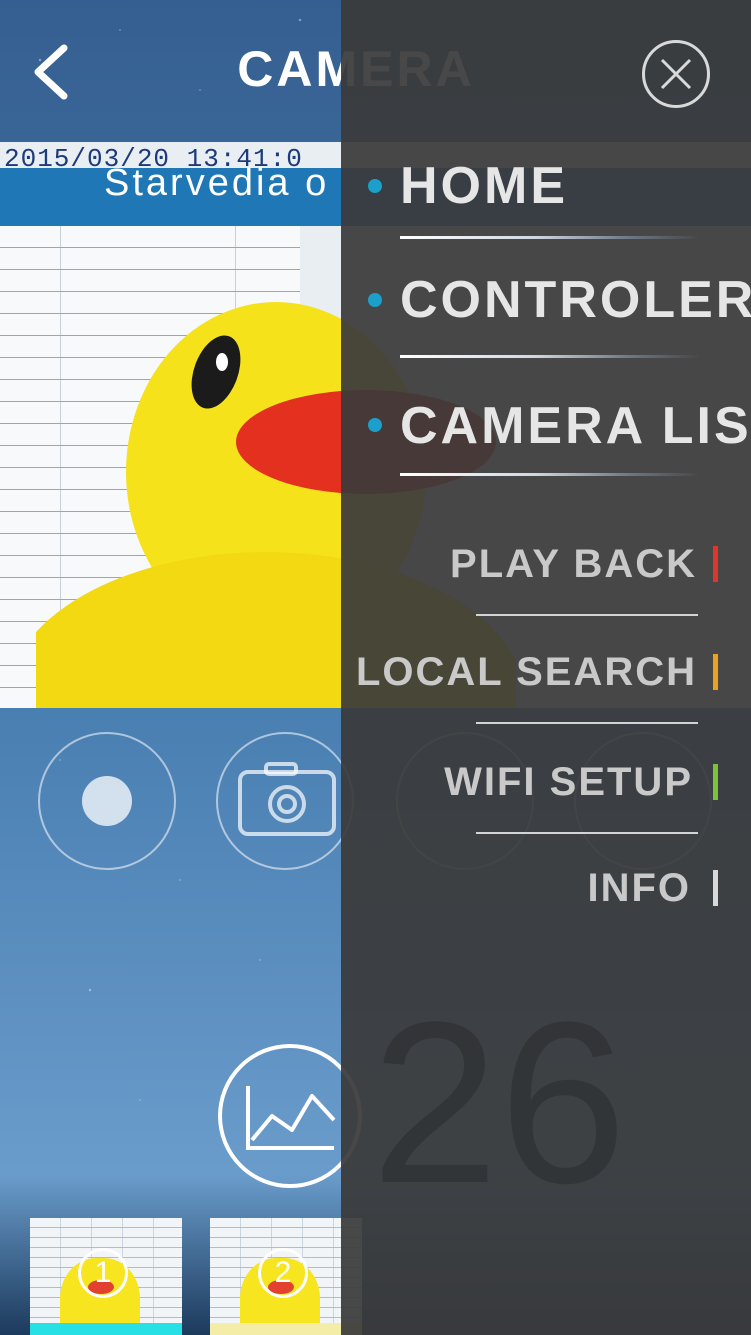 This screenshot has width=751, height=1335. I want to click on menu-item-camera-list: CAMERA LIST, so click(546, 451).